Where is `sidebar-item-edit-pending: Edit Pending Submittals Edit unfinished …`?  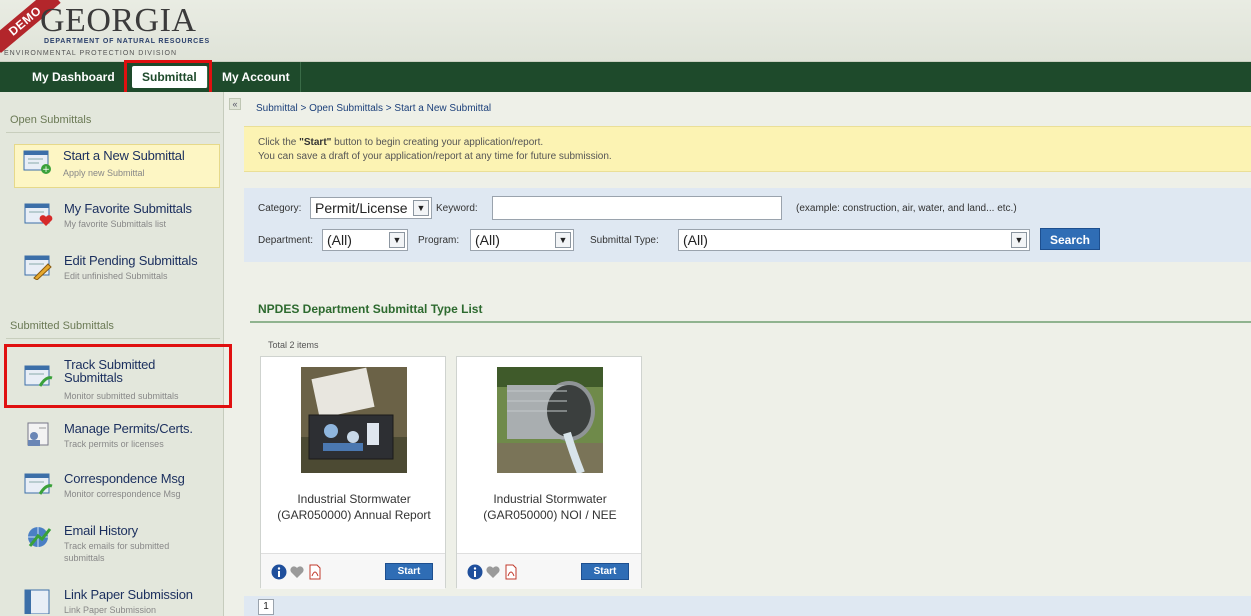
sidebar-item-edit-pending: Edit Pending Submittals Edit unfinished … is located at coordinates (119, 272).